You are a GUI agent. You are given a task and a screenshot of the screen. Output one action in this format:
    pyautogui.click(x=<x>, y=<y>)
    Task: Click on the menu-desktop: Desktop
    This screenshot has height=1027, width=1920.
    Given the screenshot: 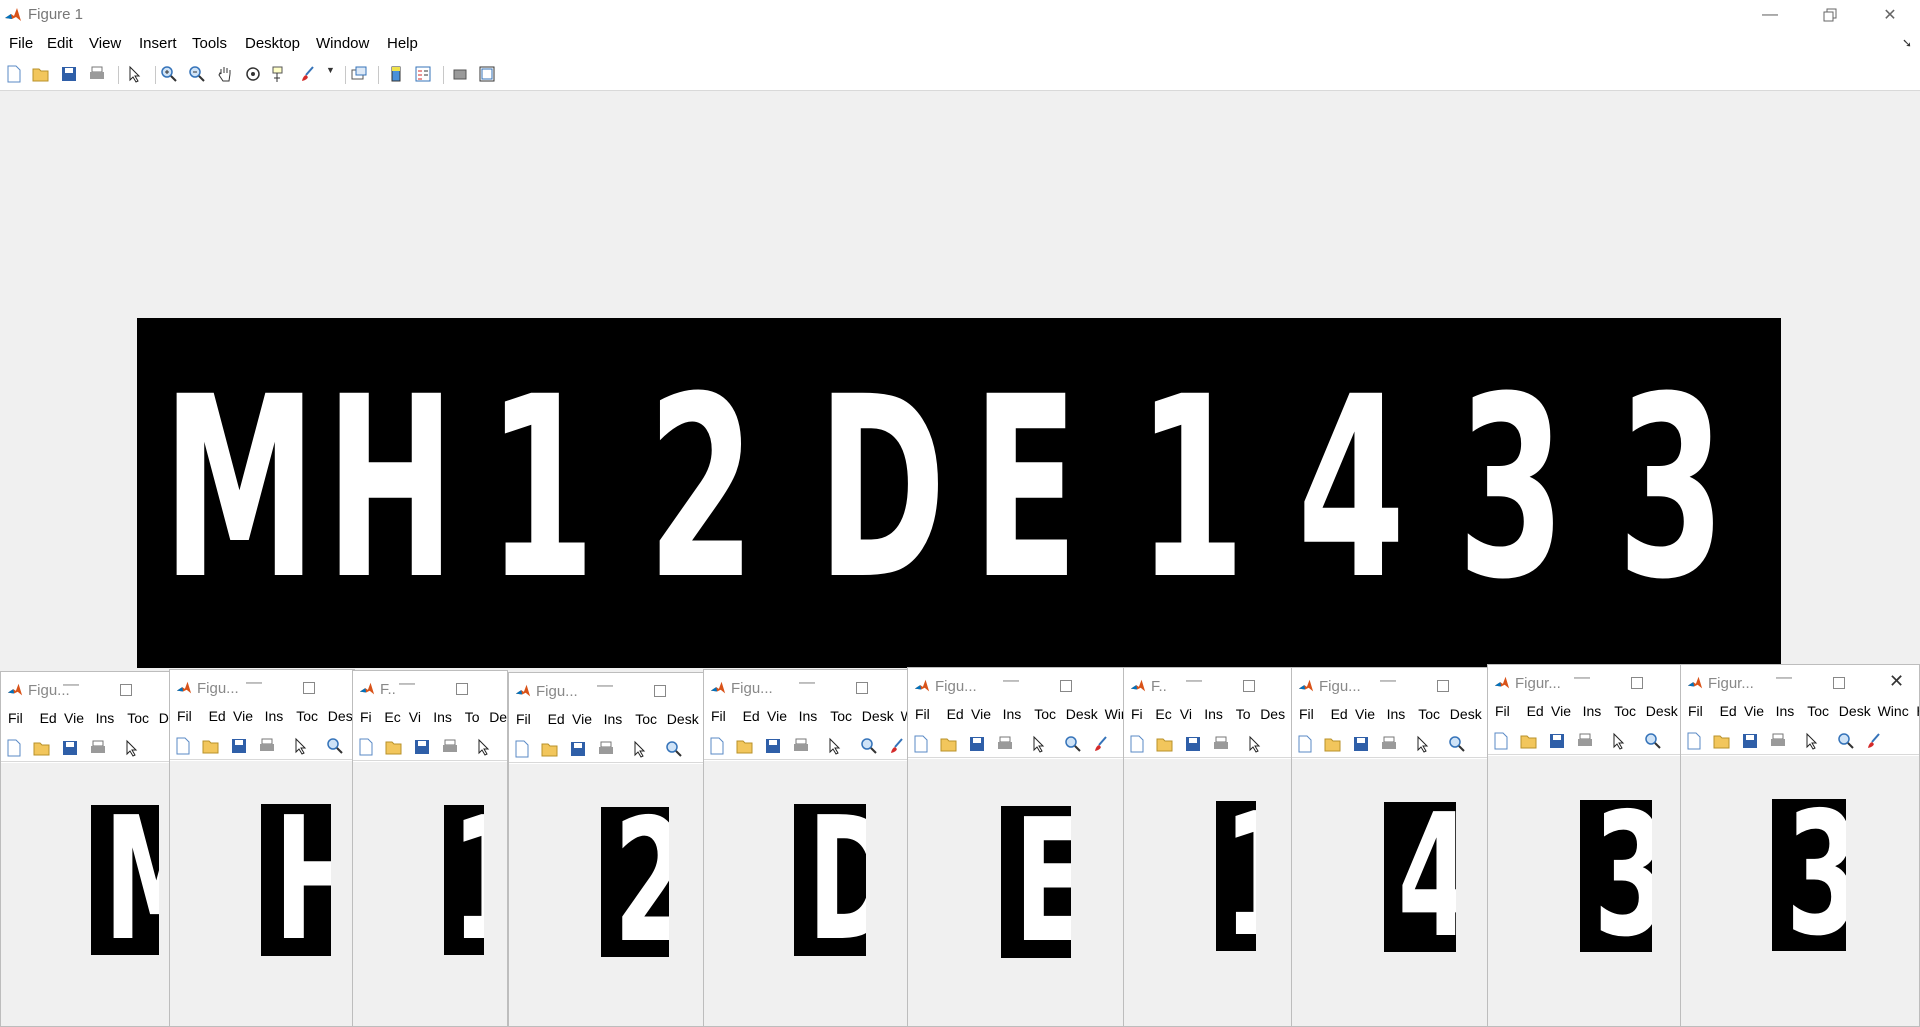 What is the action you would take?
    pyautogui.click(x=272, y=43)
    